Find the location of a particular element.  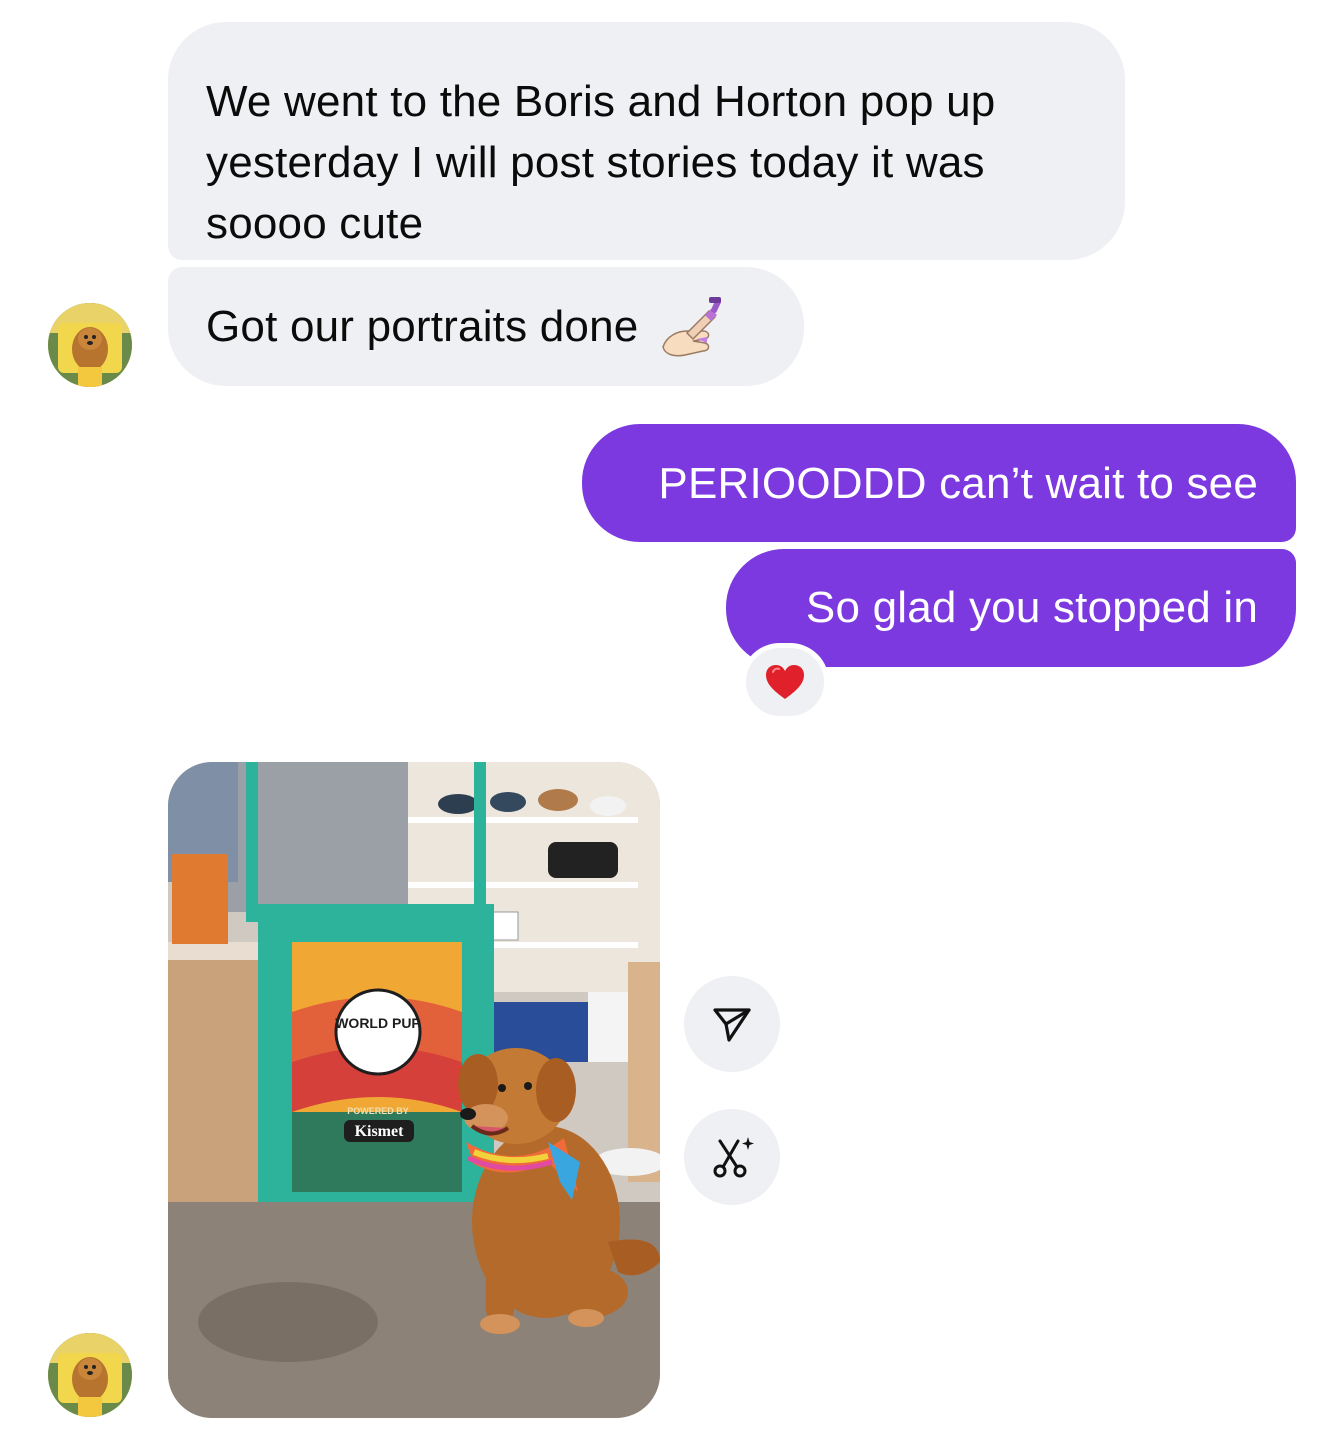

scissors-sparkle-icon is located at coordinates (733, 1157).